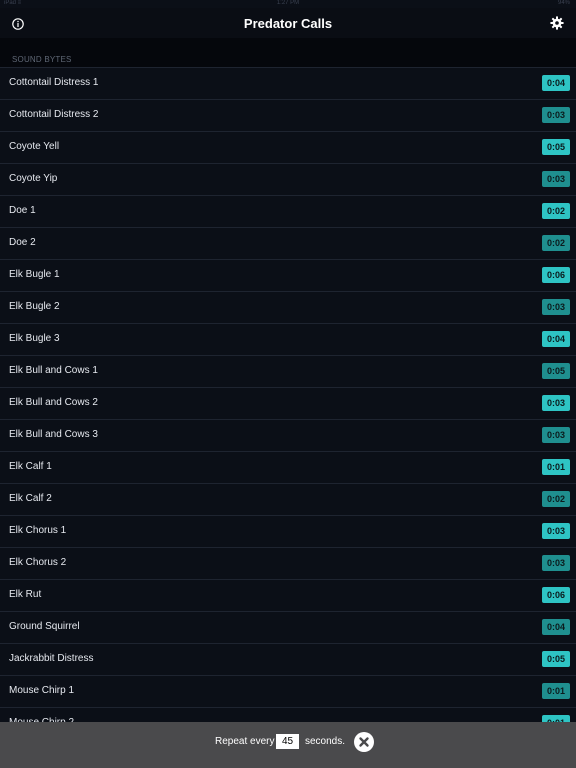 This screenshot has height=768, width=576. Describe the element at coordinates (288, 435) in the screenshot. I see `list-item: Elk Bull and Cows 3 0:03` at that location.